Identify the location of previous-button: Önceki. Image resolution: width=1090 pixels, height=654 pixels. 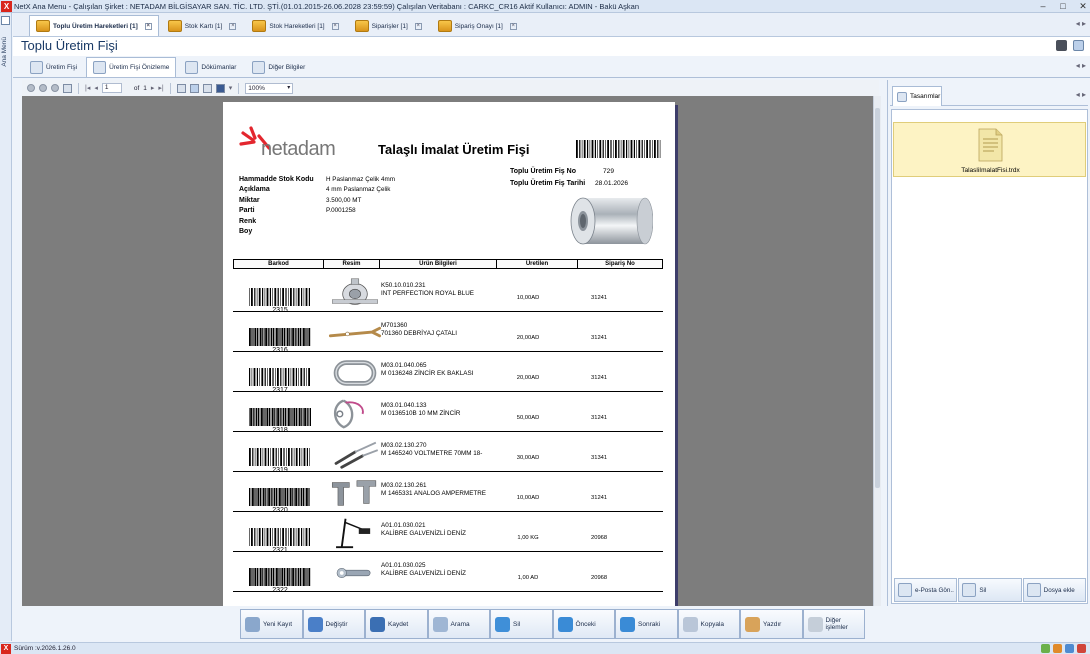
(583, 624).